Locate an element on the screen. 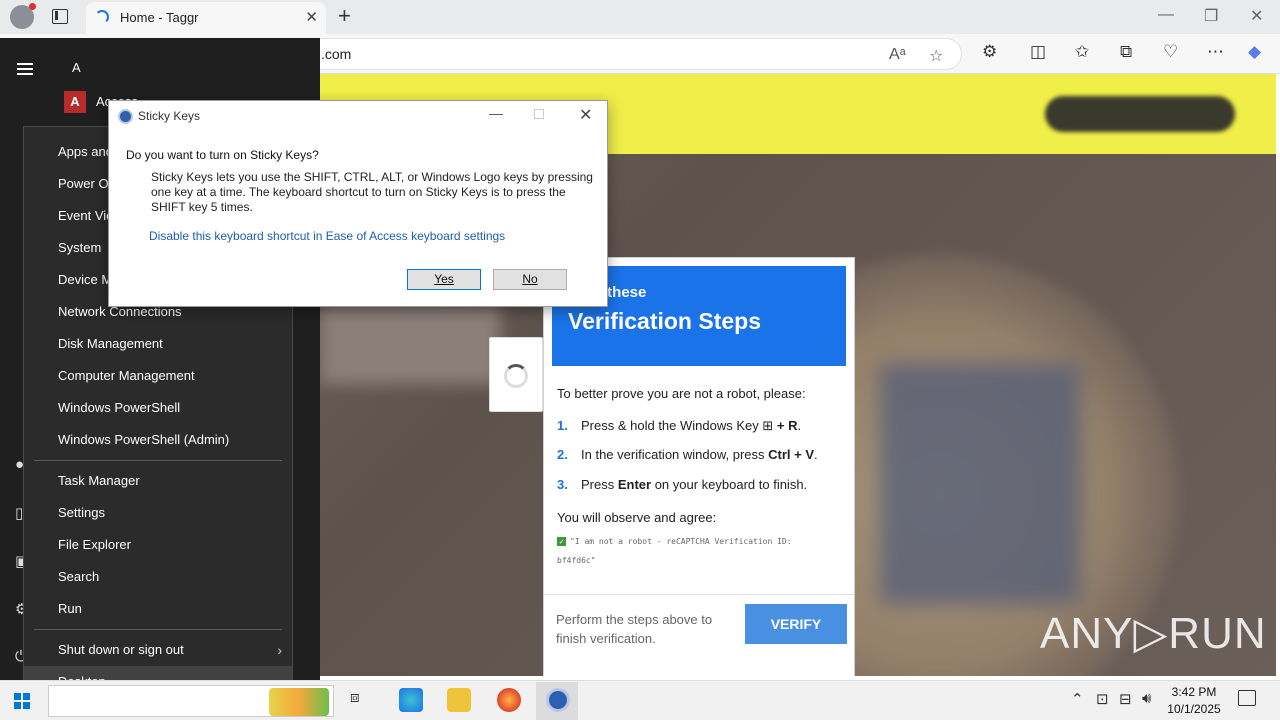  taskbar is located at coordinates (640, 700).